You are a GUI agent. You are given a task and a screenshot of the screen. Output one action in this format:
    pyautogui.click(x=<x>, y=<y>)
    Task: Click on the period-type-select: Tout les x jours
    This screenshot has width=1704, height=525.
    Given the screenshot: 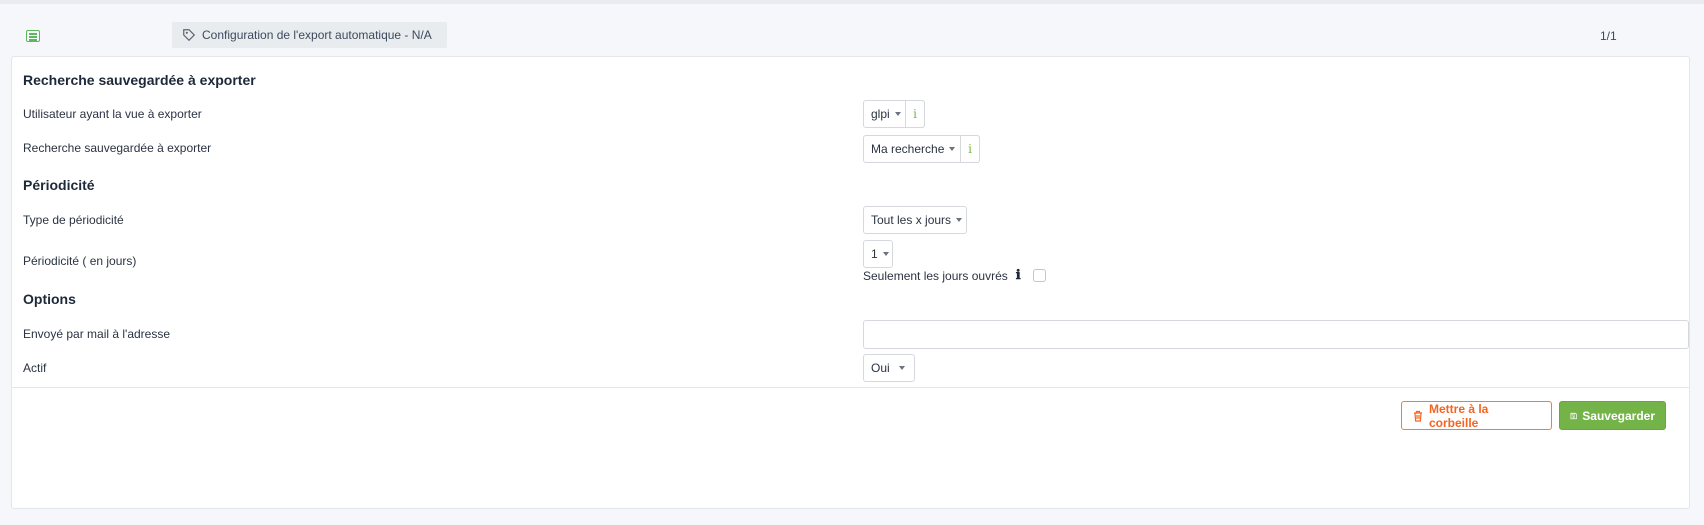 What is the action you would take?
    pyautogui.click(x=915, y=220)
    